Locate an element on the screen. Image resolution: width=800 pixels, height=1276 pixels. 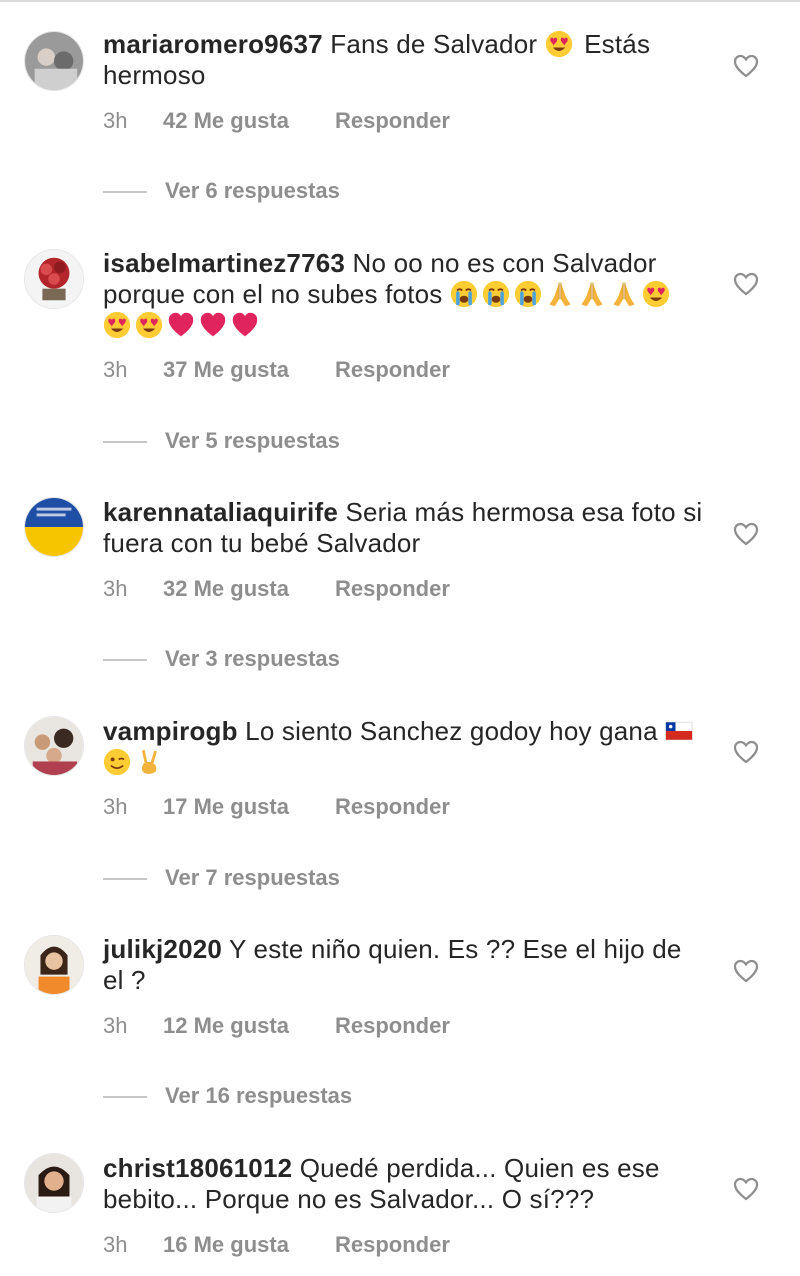
comment-meta: 3h 12 Me gusta Responder is located at coordinates (276, 1026).